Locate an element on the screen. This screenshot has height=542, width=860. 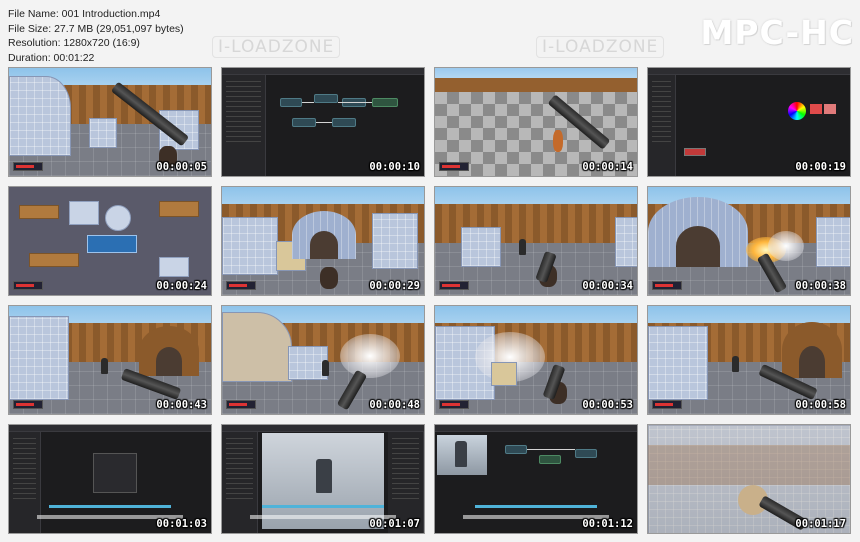
timestamp: 00:01:17 is located at coordinates (820, 524).